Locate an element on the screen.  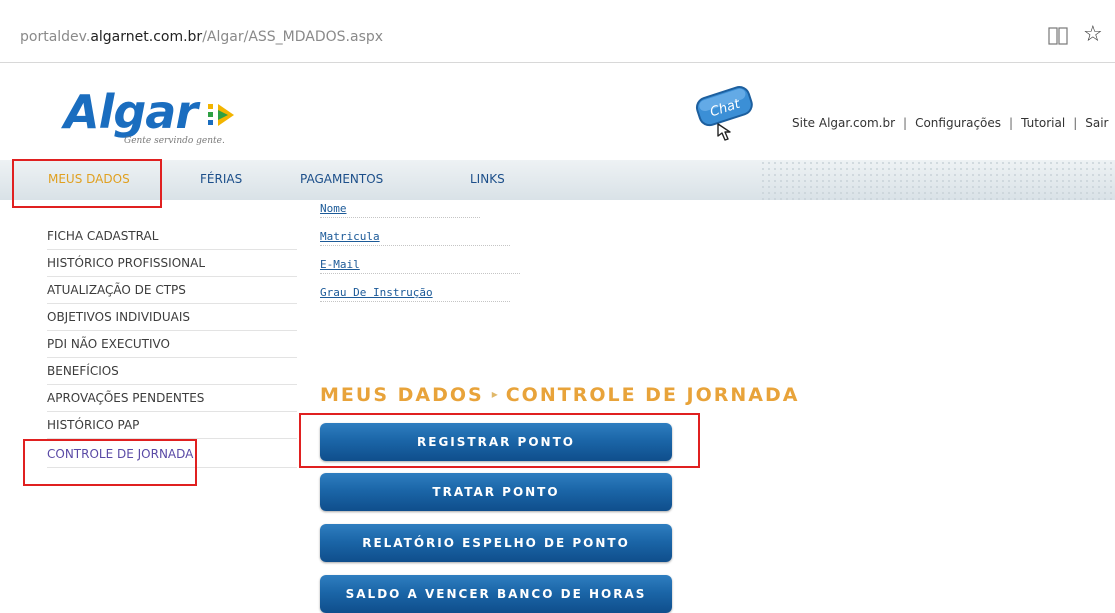
nav-links: LINKS is located at coordinates (487, 179).